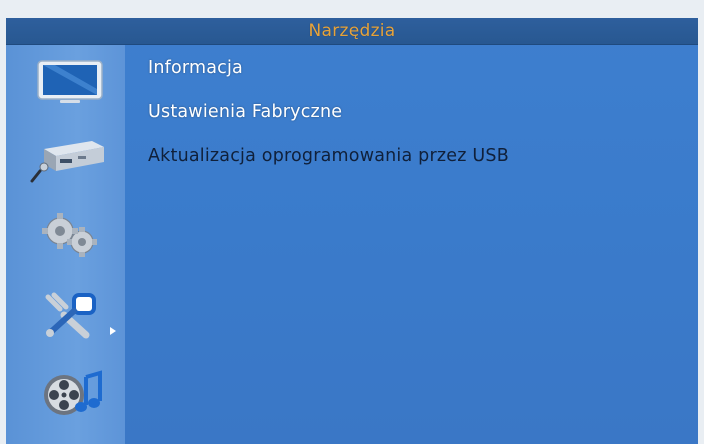 The height and width of the screenshot is (444, 704). I want to click on media-icon, so click(70, 393).